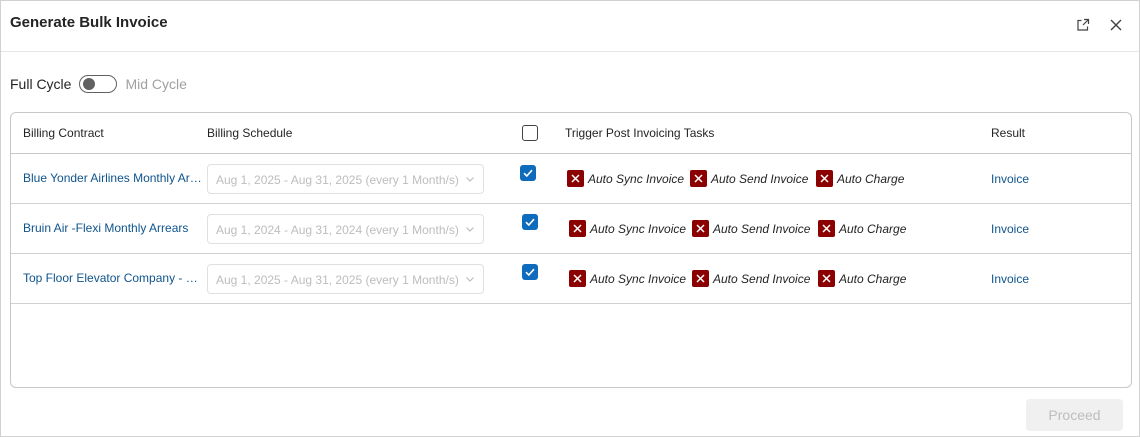  Describe the element at coordinates (1117, 26) in the screenshot. I see `close-icon` at that location.